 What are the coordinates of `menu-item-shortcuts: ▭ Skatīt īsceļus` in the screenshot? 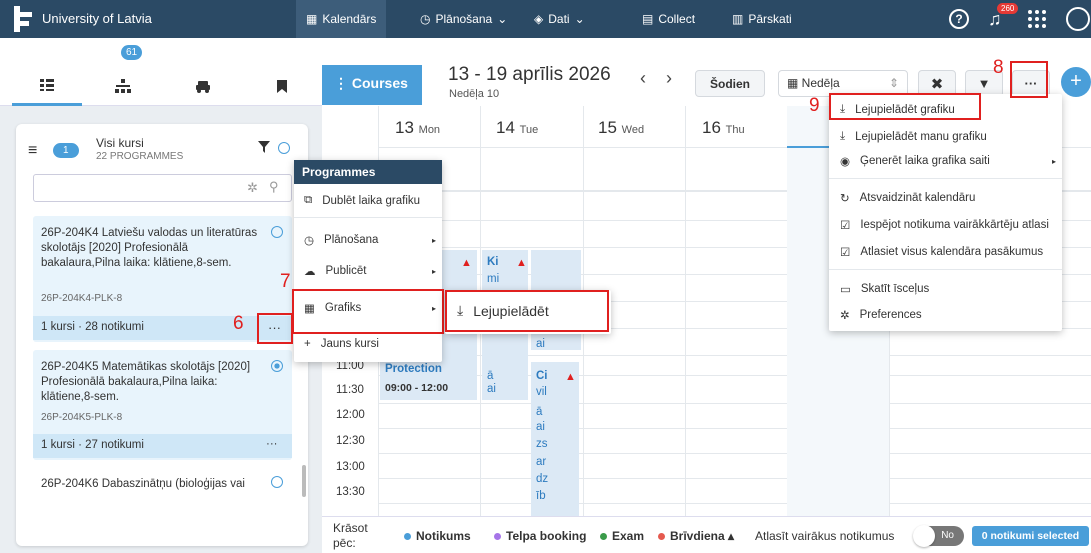 It's located at (879, 289).